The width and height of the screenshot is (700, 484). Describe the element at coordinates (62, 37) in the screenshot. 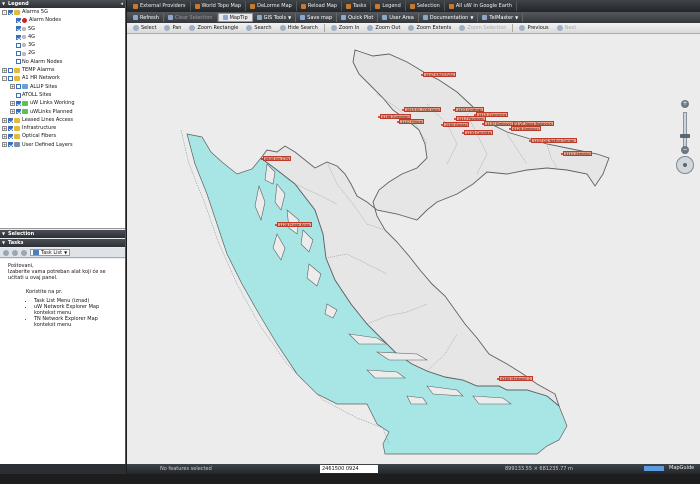

I see `legend-item: 4G` at that location.